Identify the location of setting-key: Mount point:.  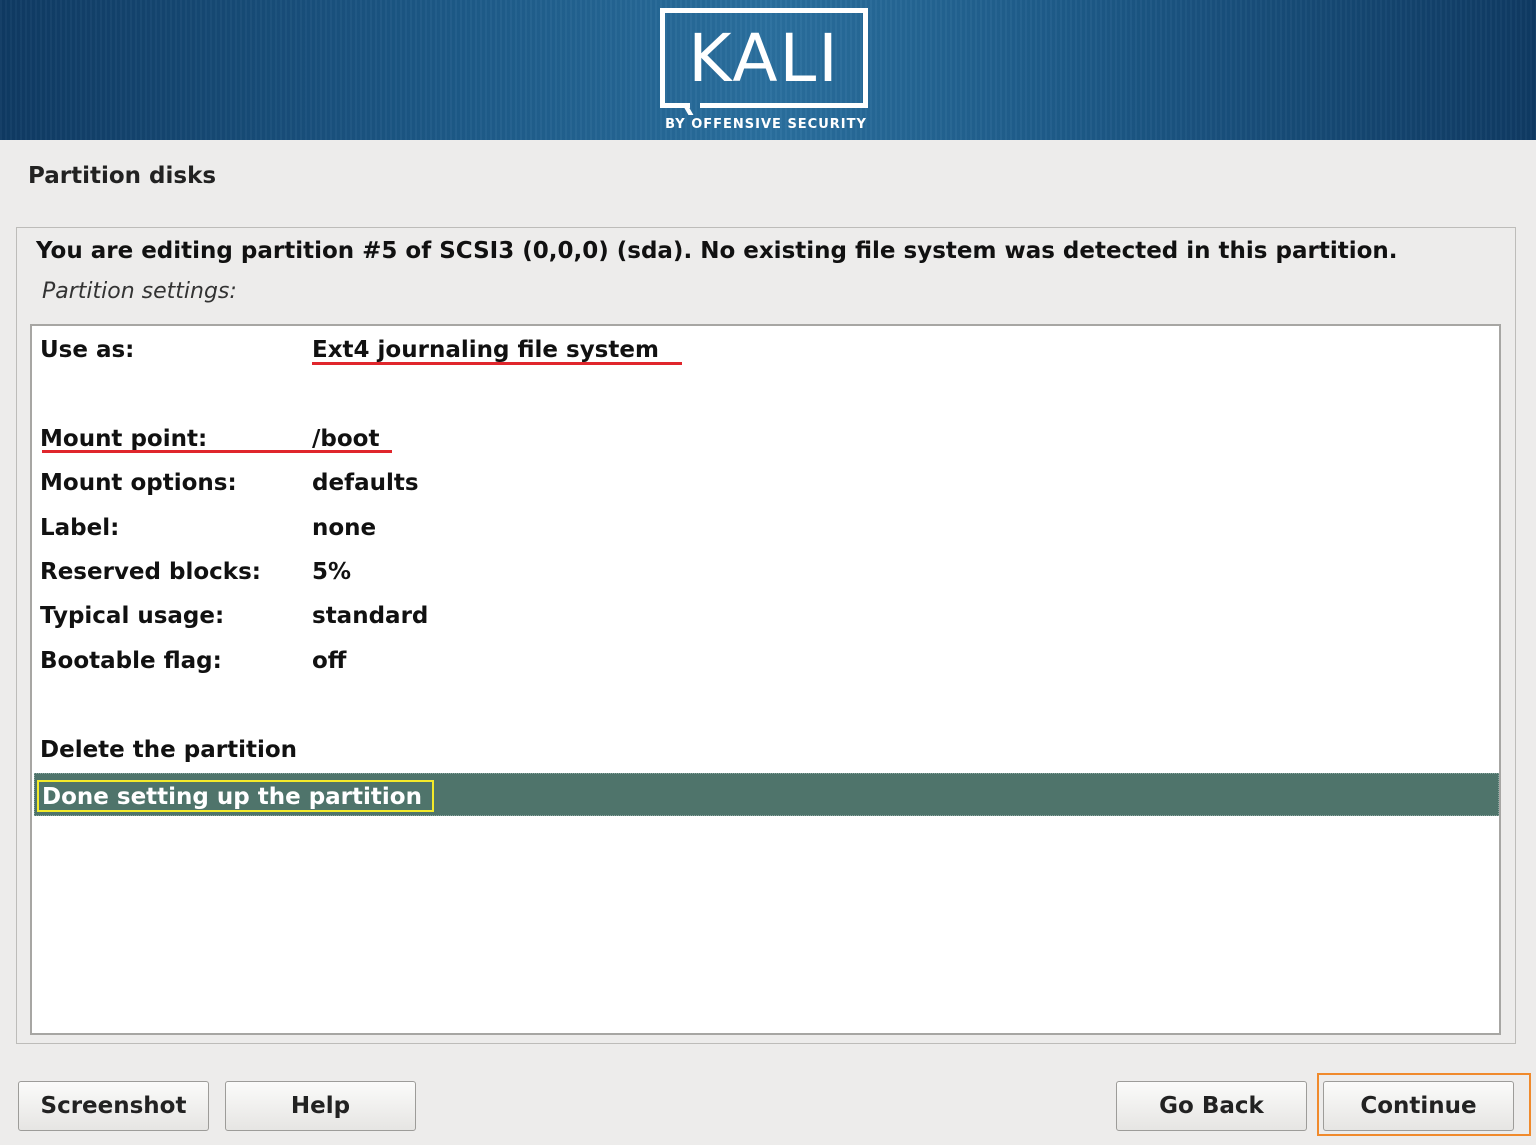
(124, 439).